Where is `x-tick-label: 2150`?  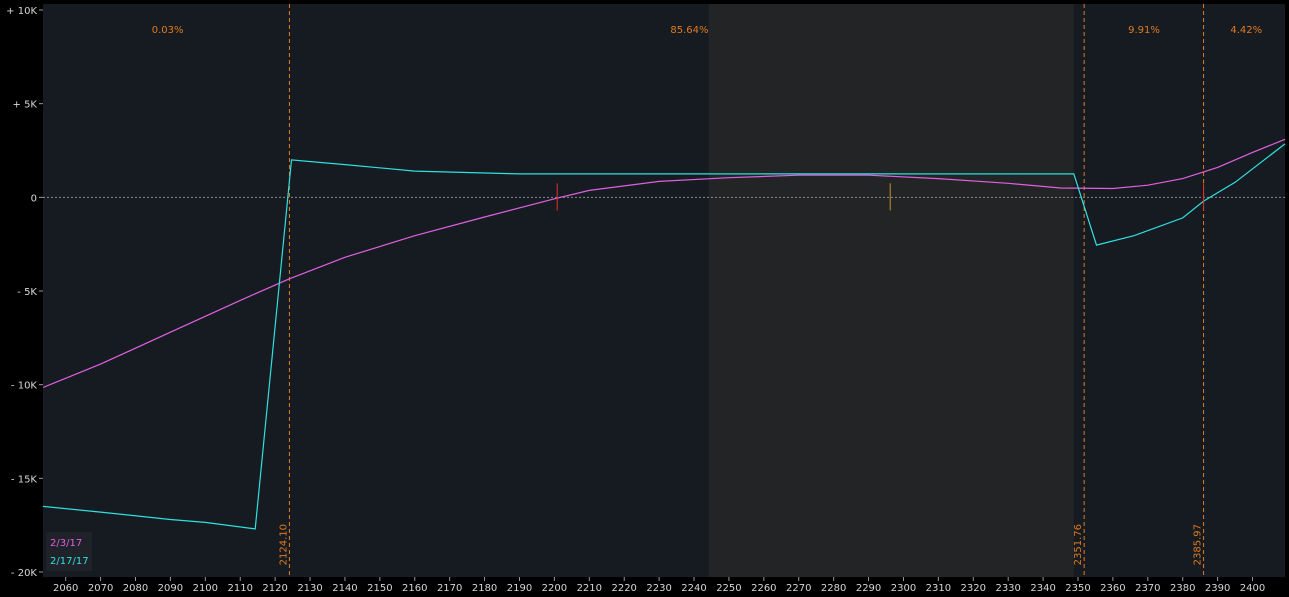
x-tick-label: 2150 is located at coordinates (379, 588).